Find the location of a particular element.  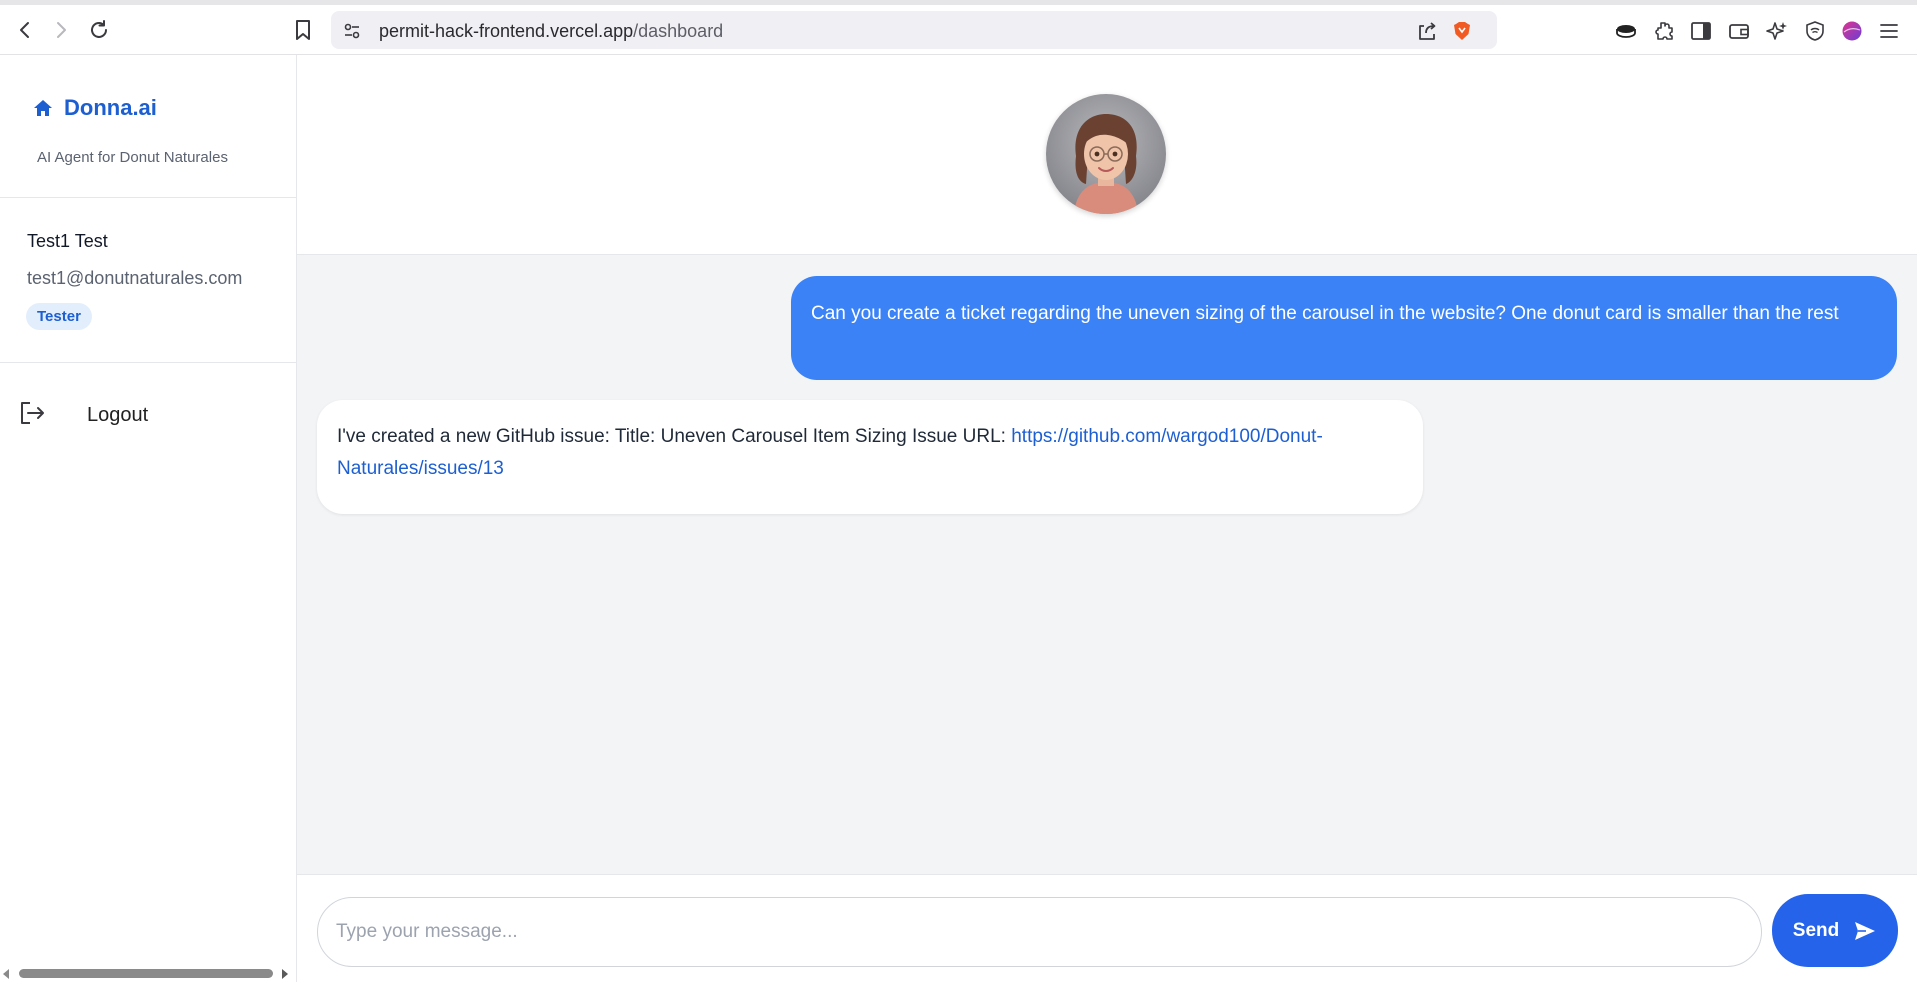

user-email: test1@donutnaturales.com is located at coordinates (135, 278).